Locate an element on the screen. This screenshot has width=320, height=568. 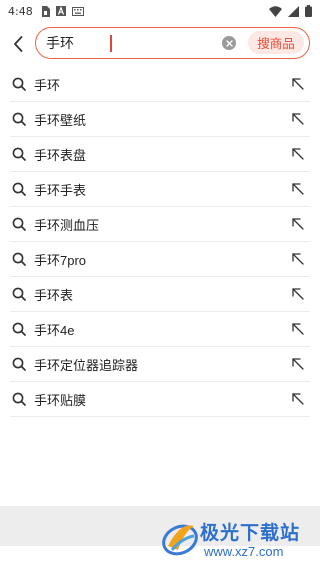
keyboard-icon is located at coordinates (77, 11).